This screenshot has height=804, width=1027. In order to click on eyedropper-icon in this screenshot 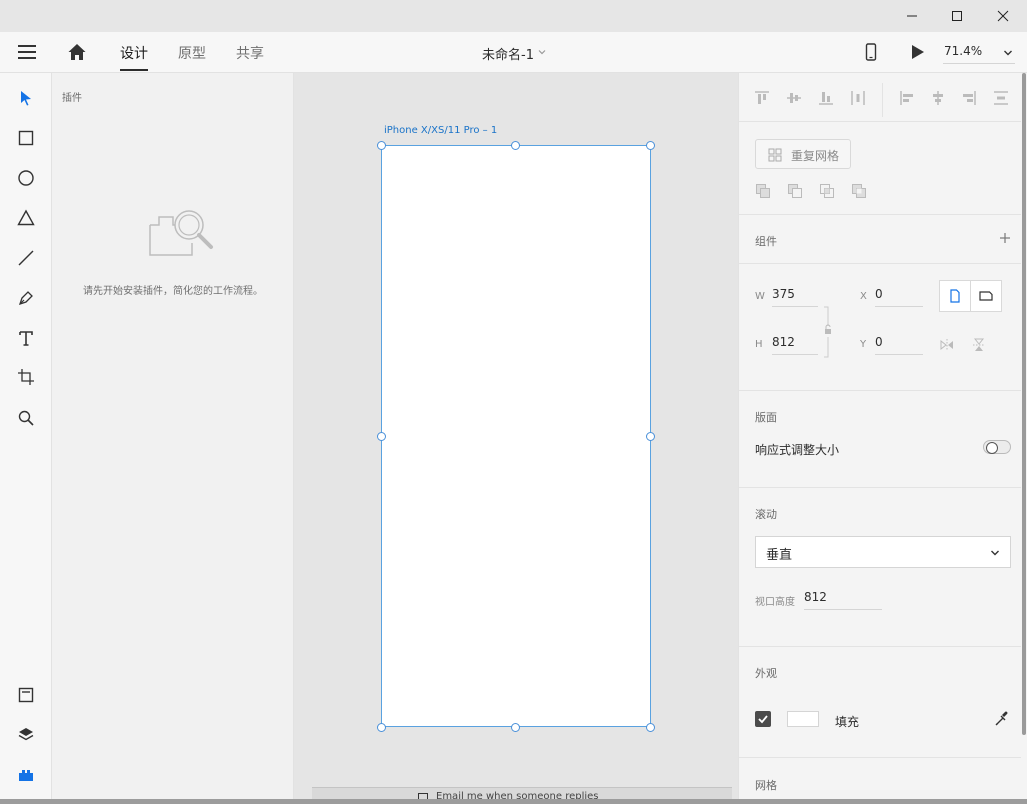, I will do `click(1002, 719)`.